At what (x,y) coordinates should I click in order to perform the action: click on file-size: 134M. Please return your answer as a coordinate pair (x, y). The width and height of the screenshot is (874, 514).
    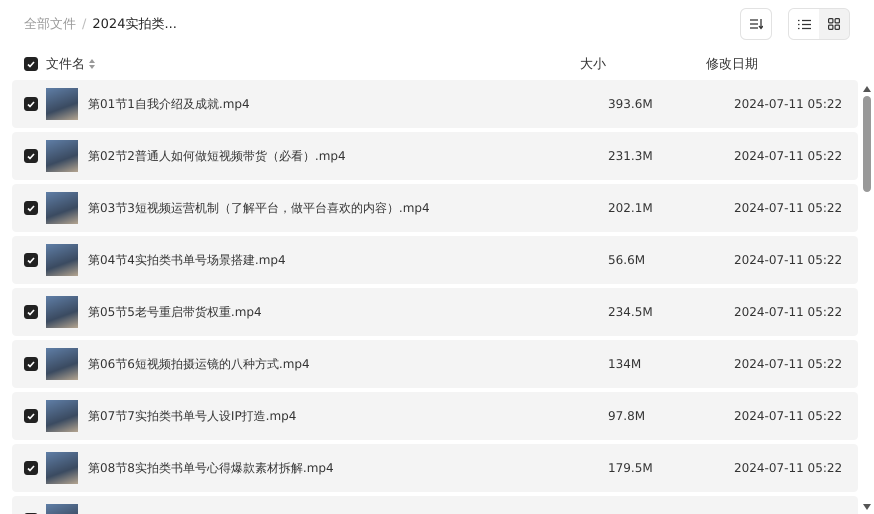
    Looking at the image, I should click on (625, 364).